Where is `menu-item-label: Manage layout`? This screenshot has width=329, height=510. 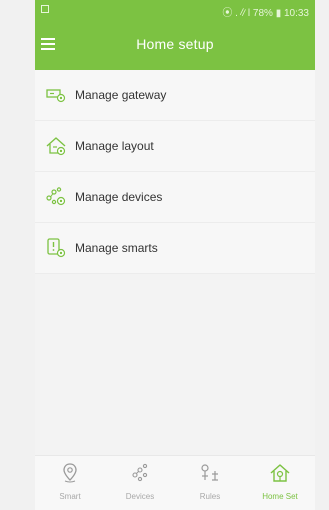 menu-item-label: Manage layout is located at coordinates (114, 146).